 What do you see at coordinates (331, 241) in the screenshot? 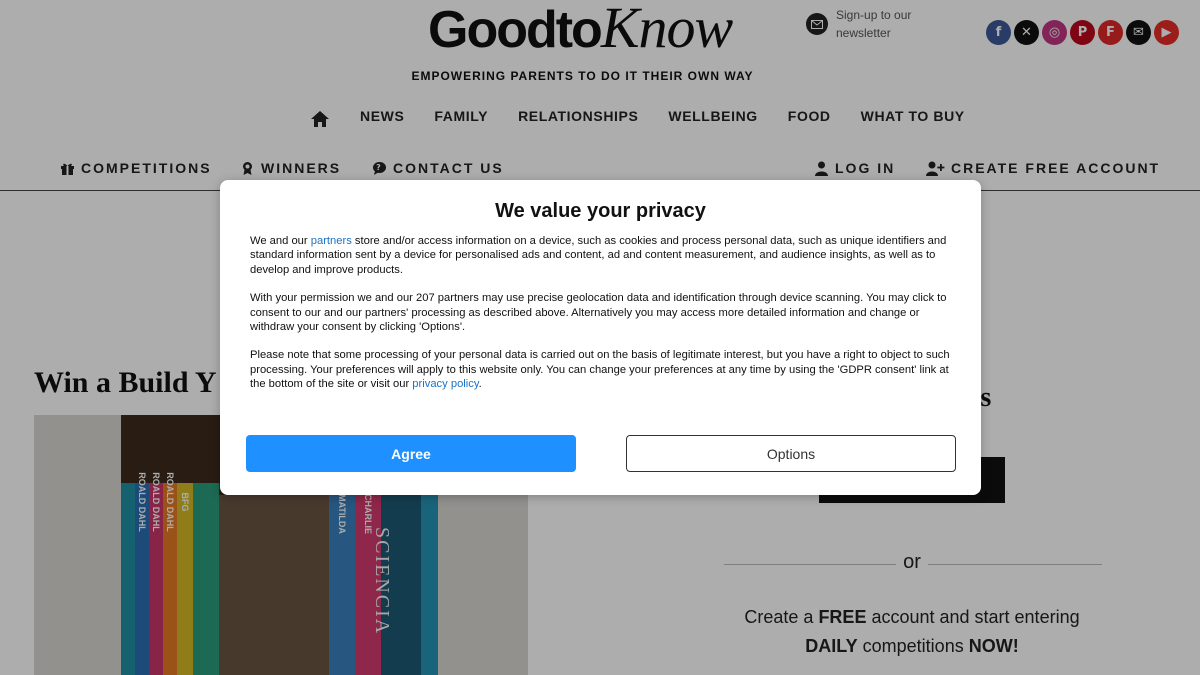
I see `partners-link: partners` at bounding box center [331, 241].